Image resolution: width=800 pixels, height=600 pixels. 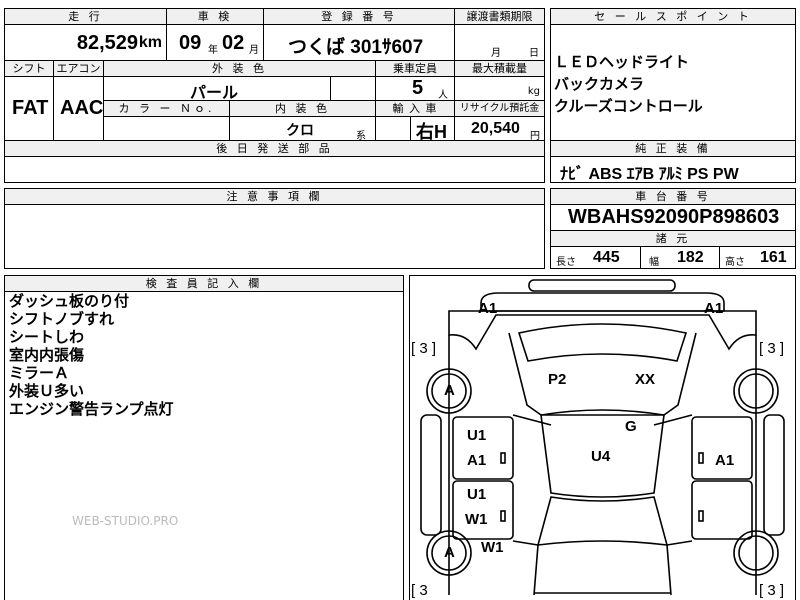 What do you see at coordinates (150, 42) in the screenshot?
I see `mileage-unit: km` at bounding box center [150, 42].